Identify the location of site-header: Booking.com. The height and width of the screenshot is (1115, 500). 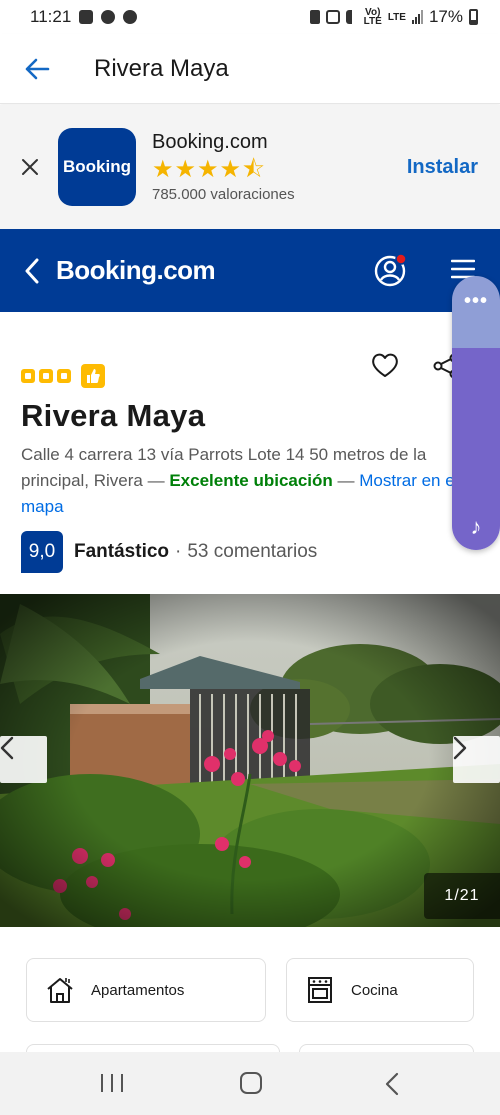
(250, 270).